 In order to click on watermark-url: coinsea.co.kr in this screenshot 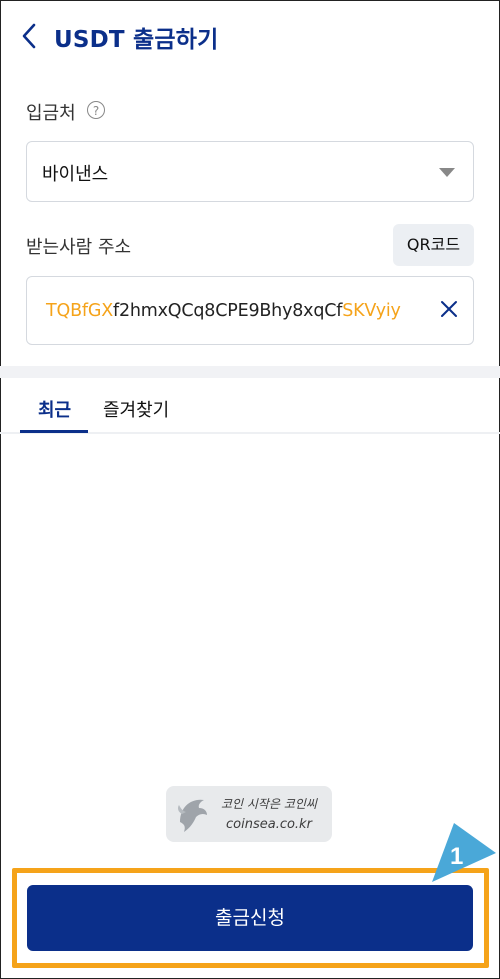, I will do `click(269, 824)`.